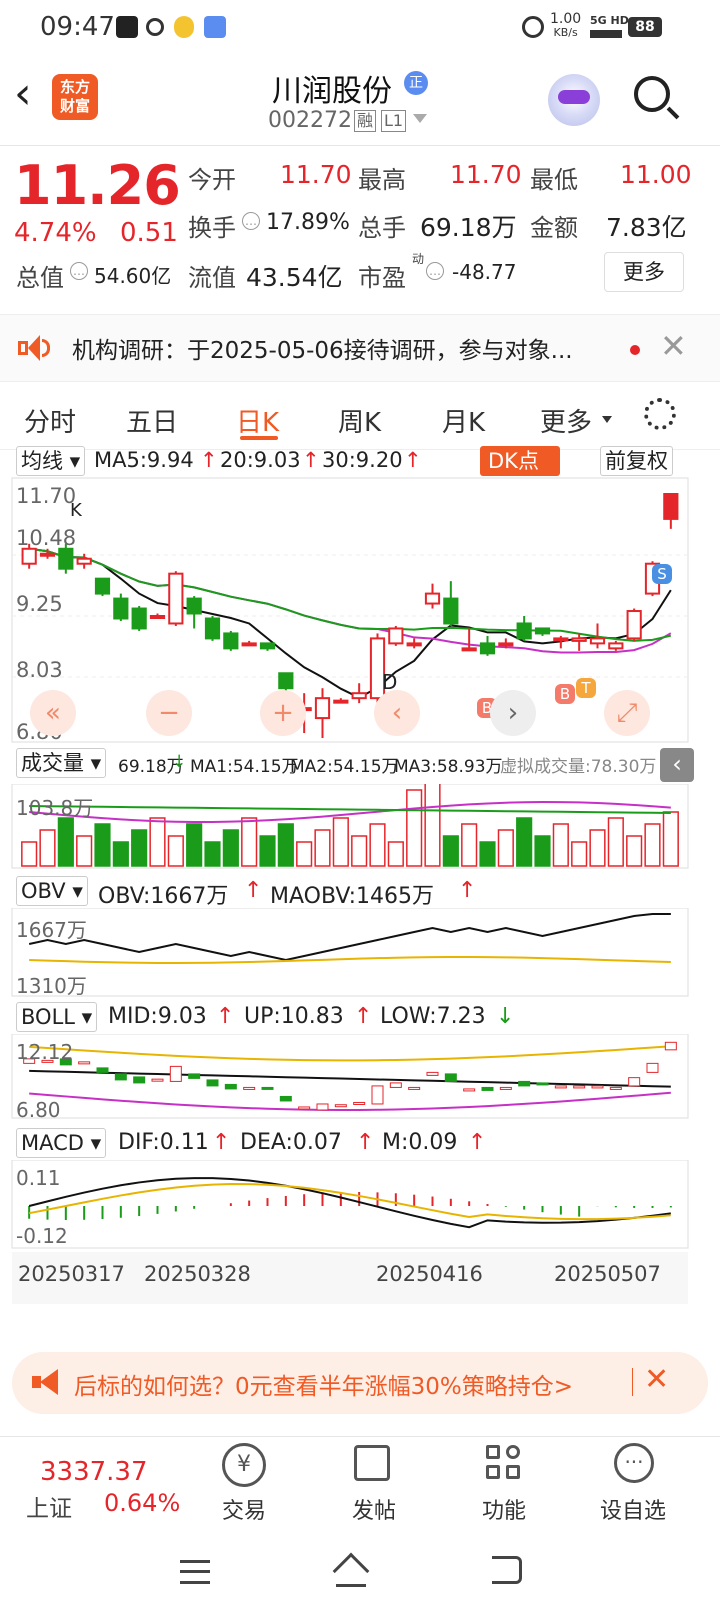  I want to click on vol-ma-line, so click(350, 809).